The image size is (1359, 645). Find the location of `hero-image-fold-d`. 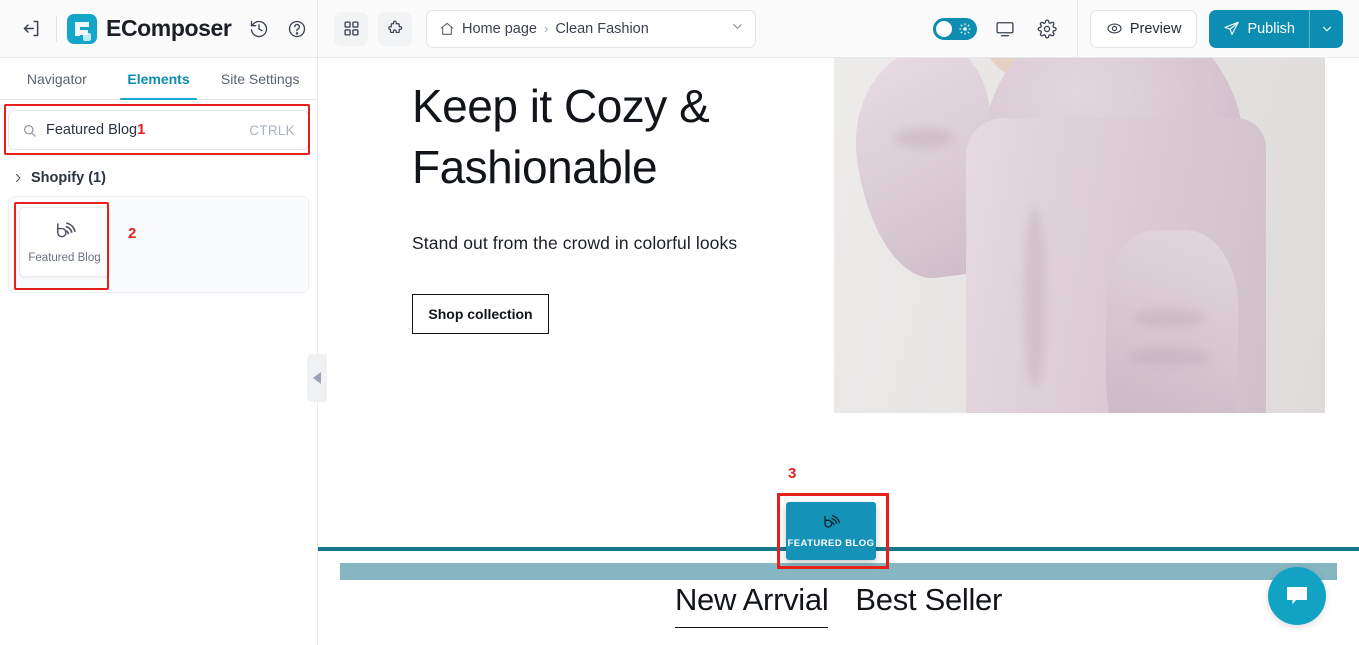

hero-image-fold-d is located at coordinates (924, 138).